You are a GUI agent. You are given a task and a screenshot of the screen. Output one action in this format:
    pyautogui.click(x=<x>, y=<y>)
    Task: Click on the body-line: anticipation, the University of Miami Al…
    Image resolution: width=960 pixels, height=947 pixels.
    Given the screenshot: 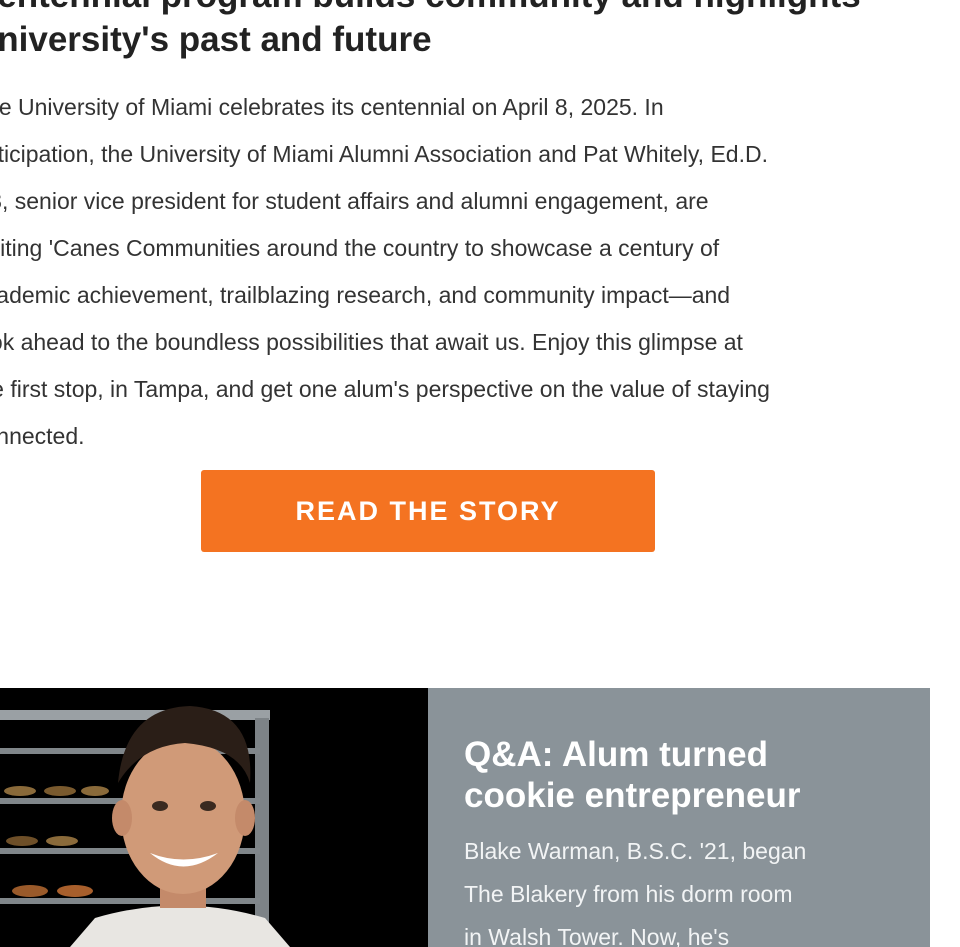 What is the action you would take?
    pyautogui.click(x=384, y=154)
    